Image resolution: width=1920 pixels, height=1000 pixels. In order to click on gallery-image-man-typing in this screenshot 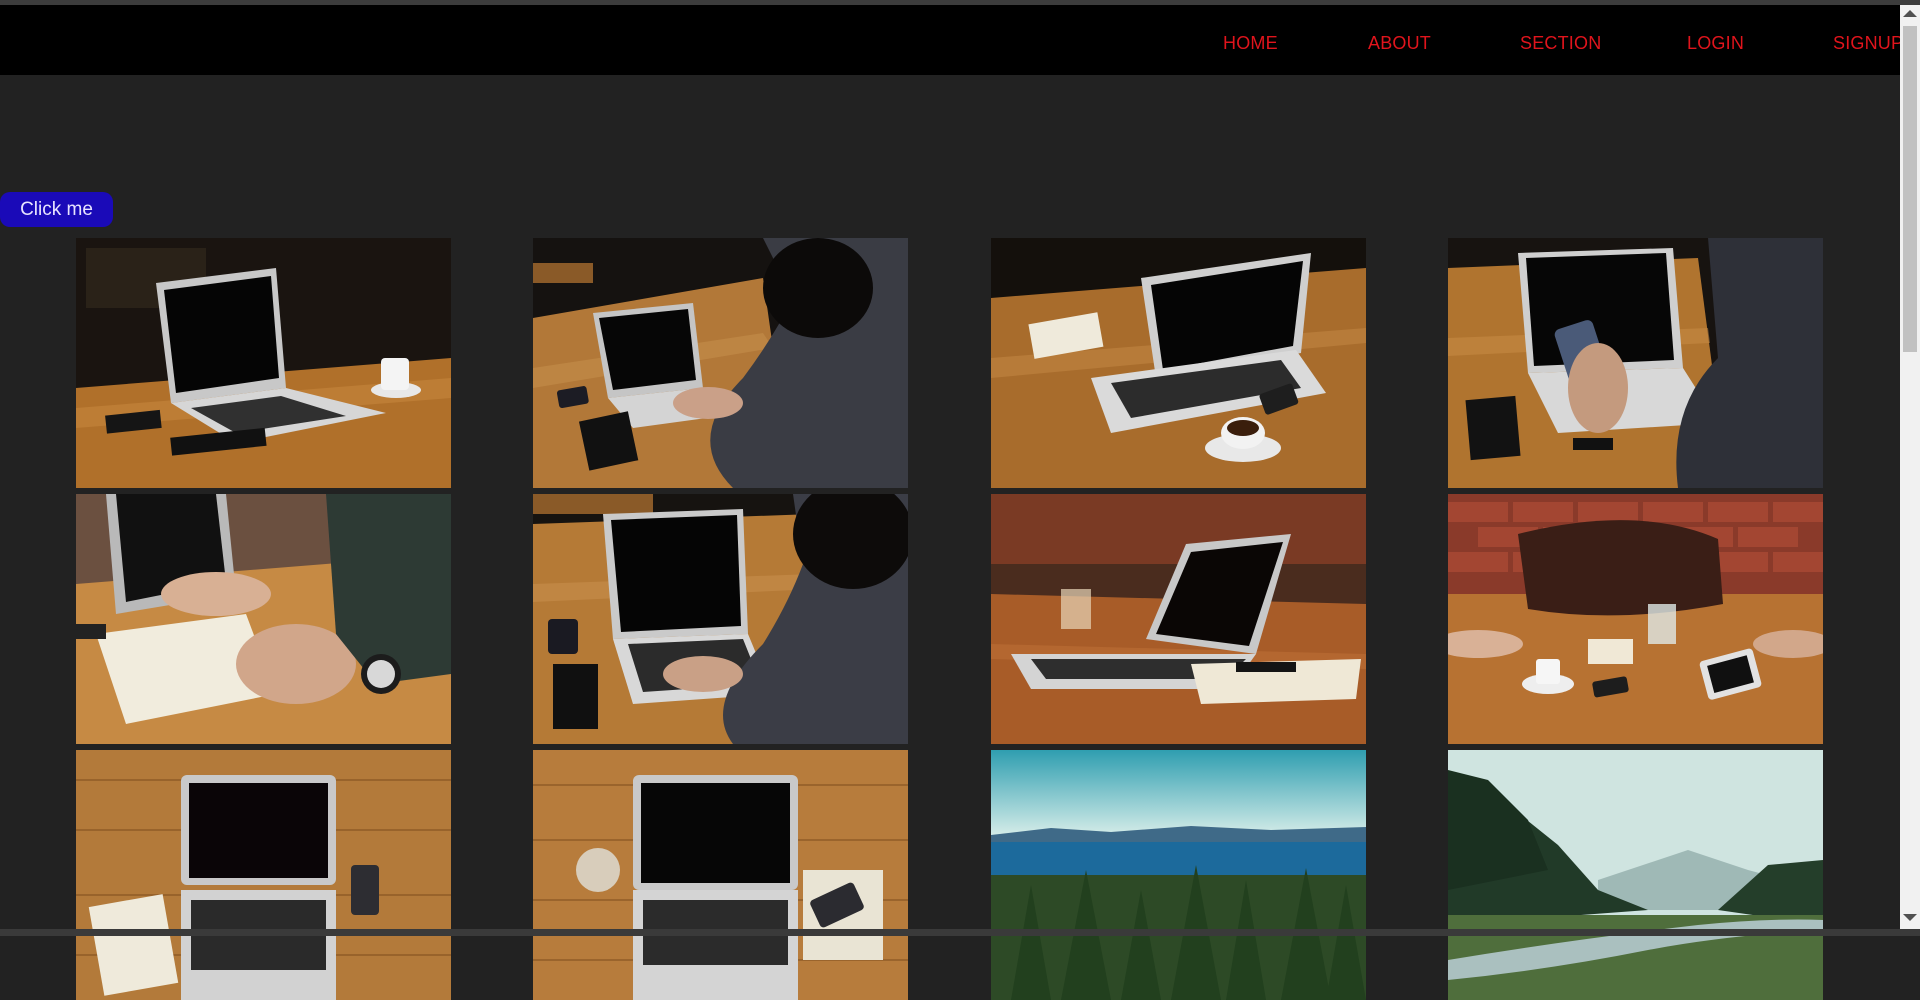, I will do `click(720, 363)`.